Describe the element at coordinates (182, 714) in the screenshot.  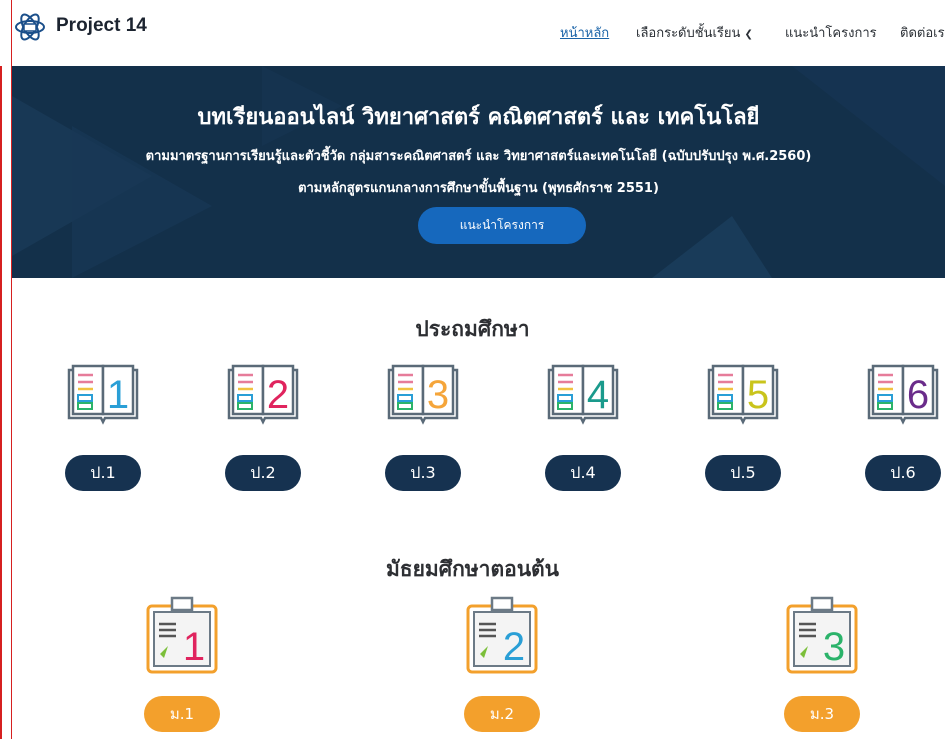
I see `grade-button-secondary: ม.1` at that location.